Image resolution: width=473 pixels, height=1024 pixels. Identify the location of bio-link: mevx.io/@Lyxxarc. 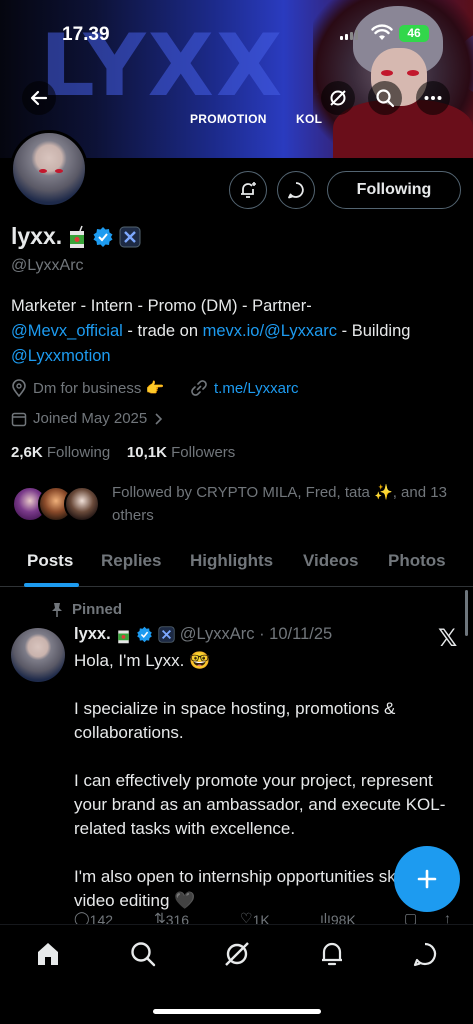
(270, 331).